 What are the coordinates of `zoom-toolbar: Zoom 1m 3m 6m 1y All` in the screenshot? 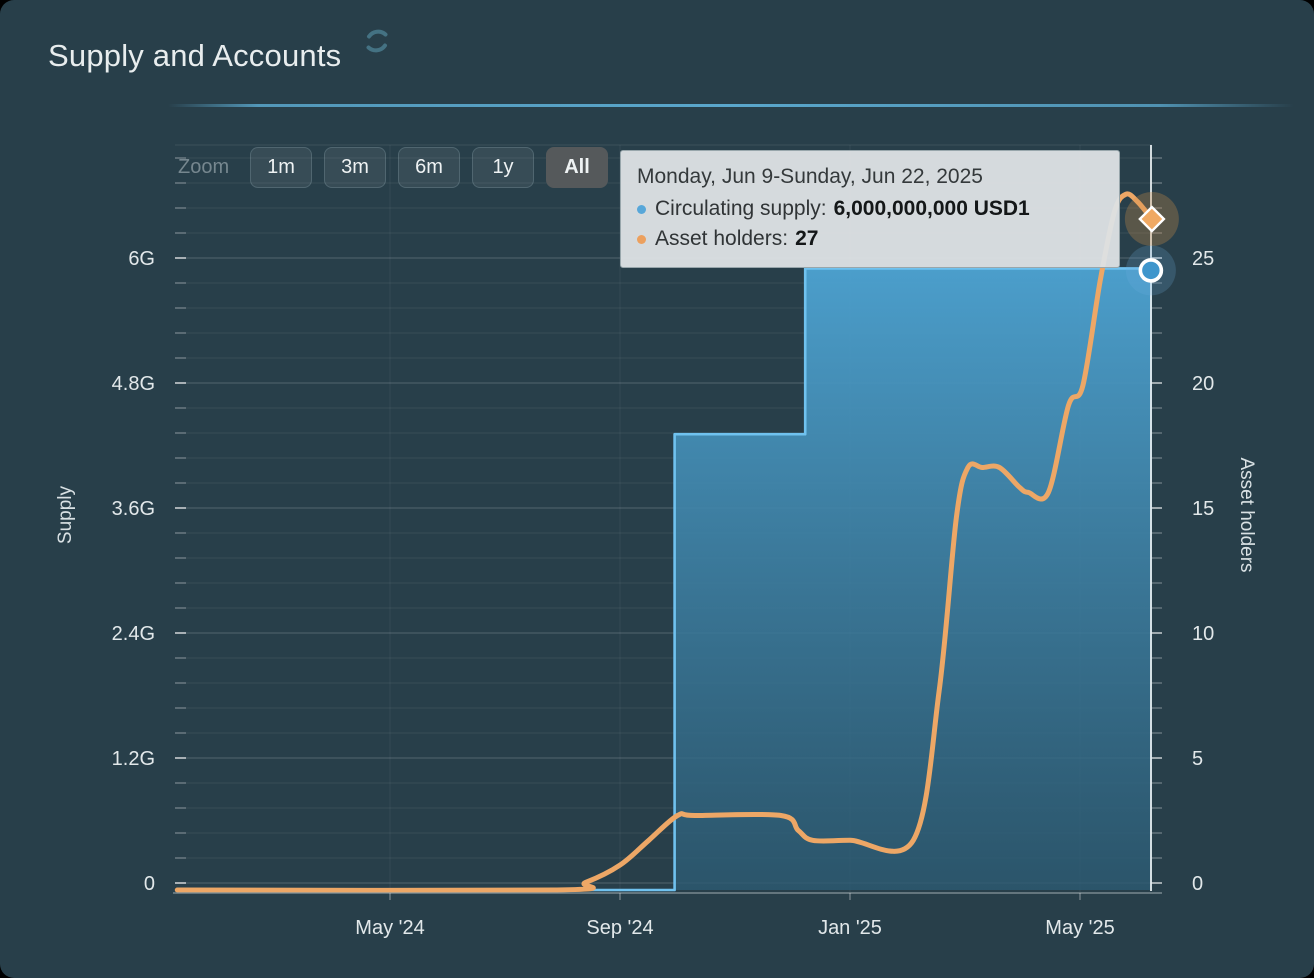 It's located at (393, 167).